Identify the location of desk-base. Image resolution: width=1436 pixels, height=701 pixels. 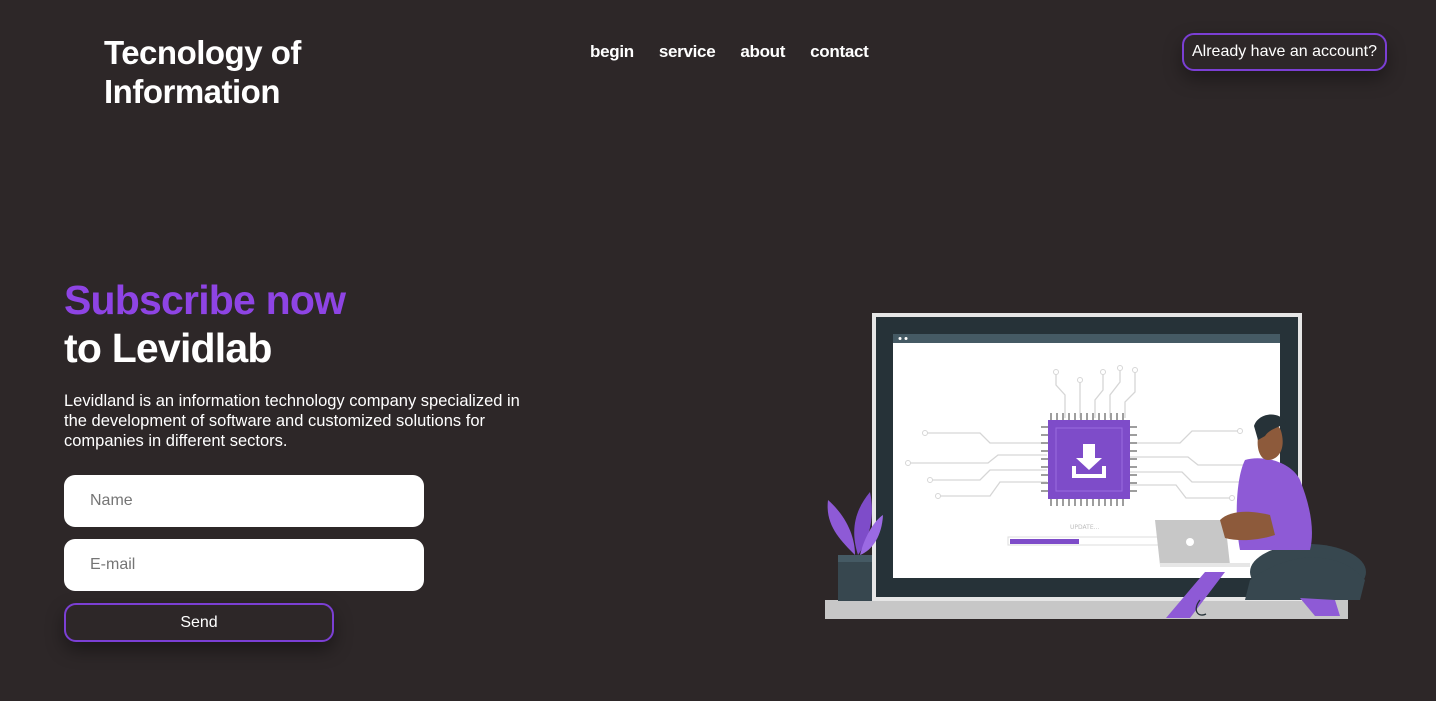
(1086, 609).